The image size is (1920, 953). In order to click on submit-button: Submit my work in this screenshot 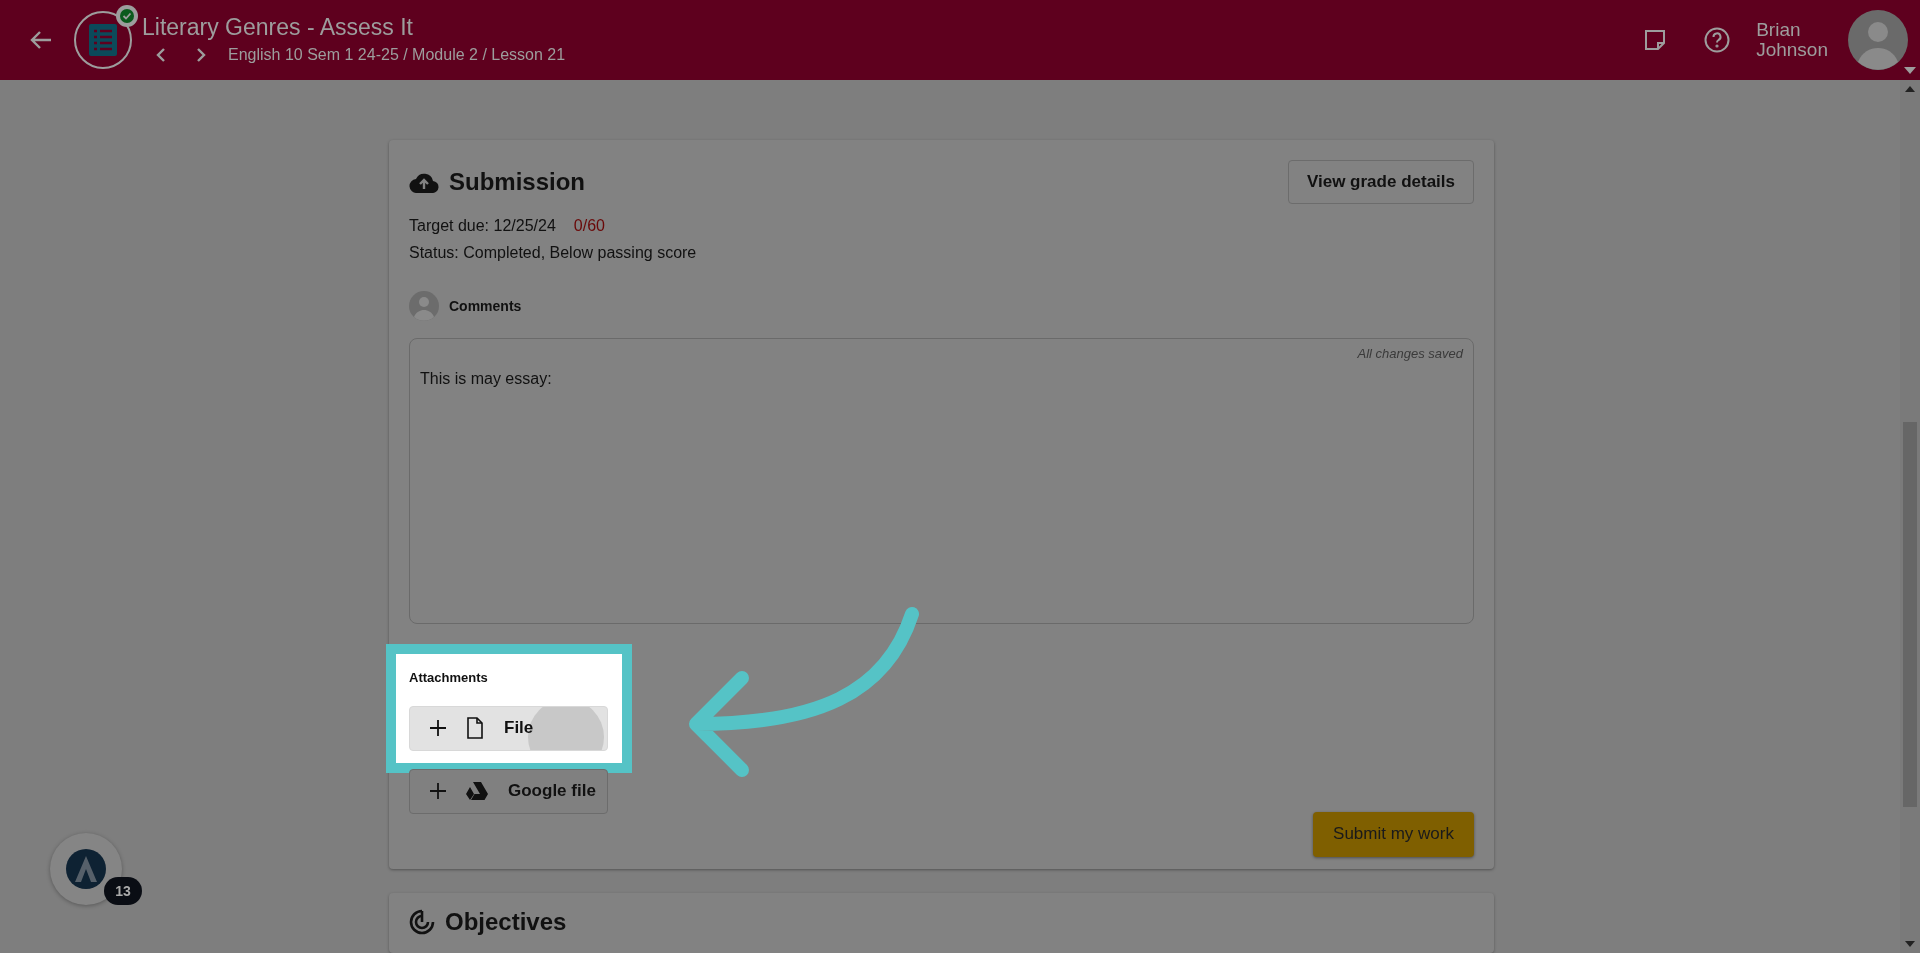, I will do `click(1393, 834)`.